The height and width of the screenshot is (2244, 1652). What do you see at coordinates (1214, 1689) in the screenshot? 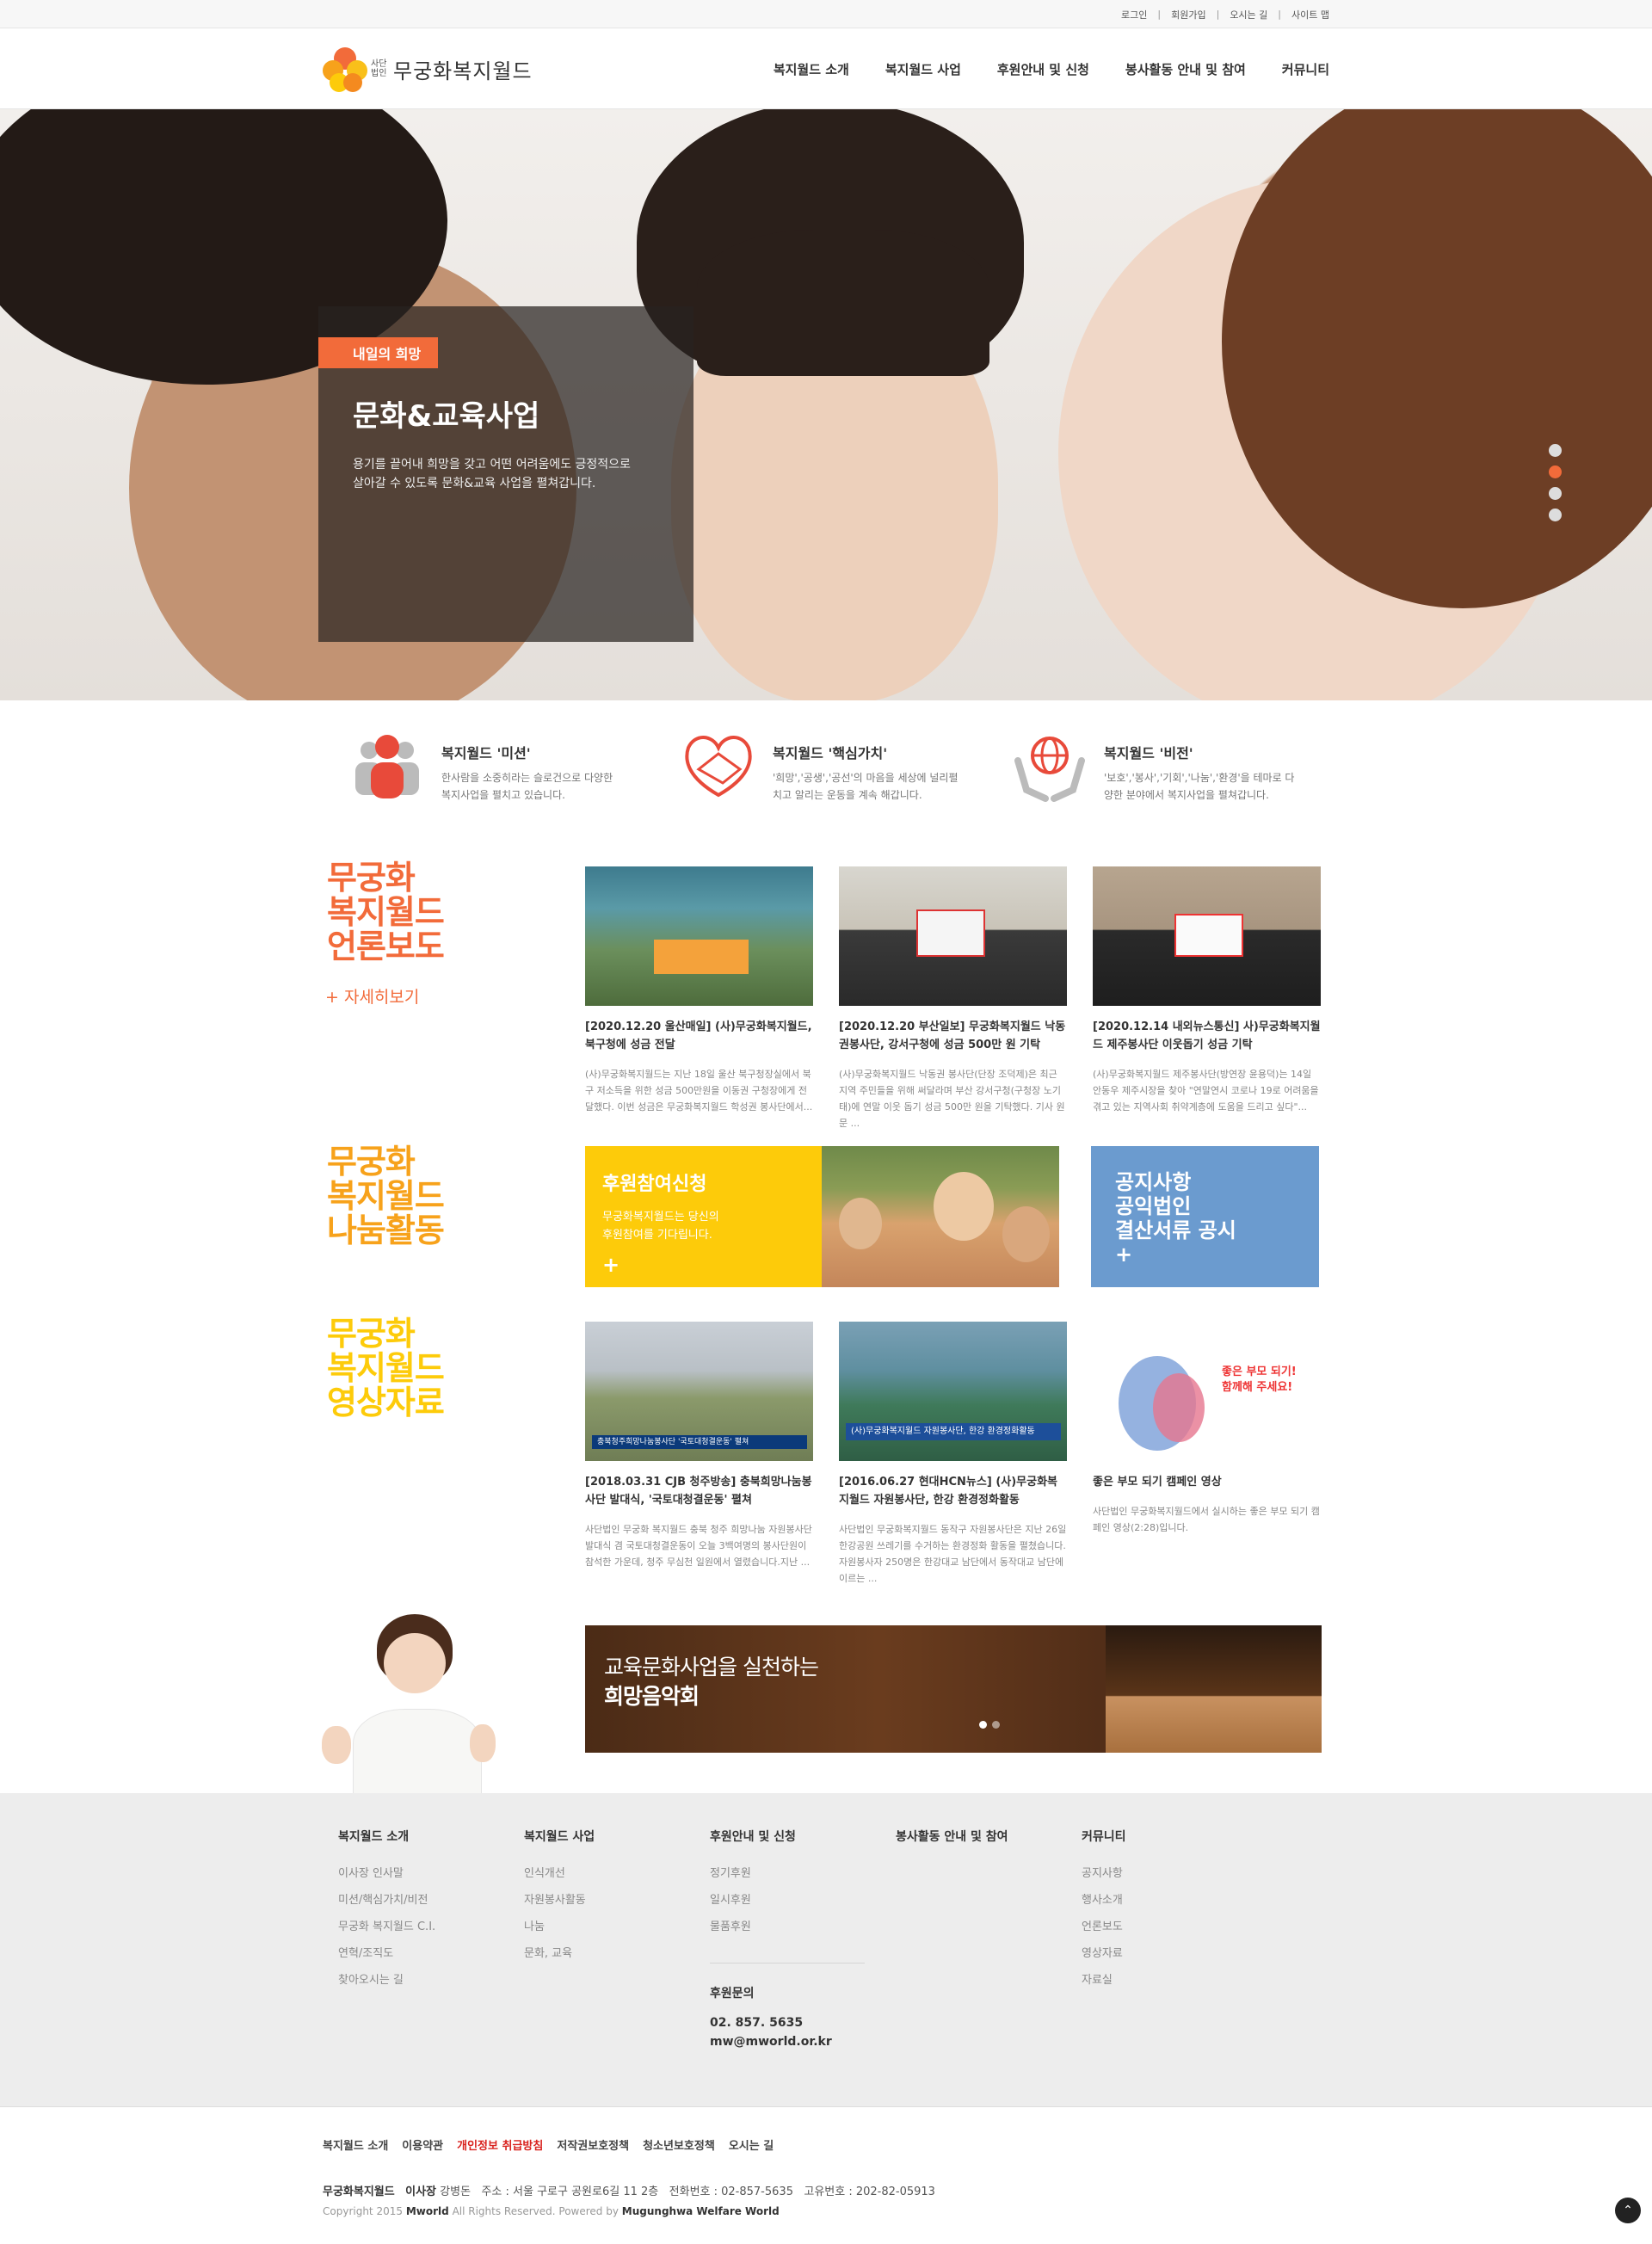
I see `concert-photo` at bounding box center [1214, 1689].